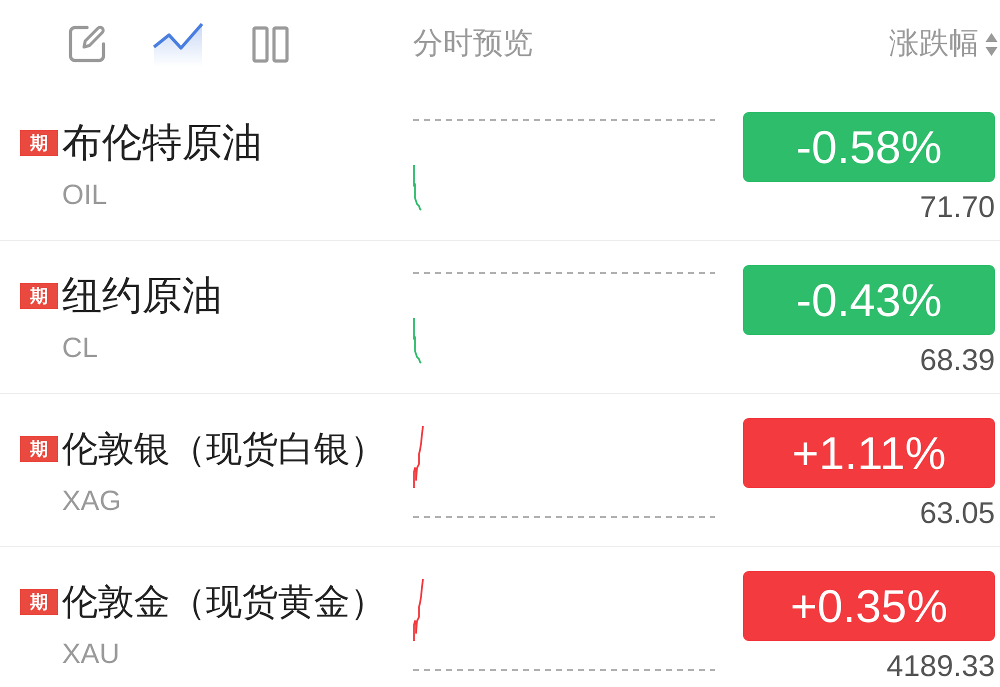  I want to click on edit-icon, so click(87, 44).